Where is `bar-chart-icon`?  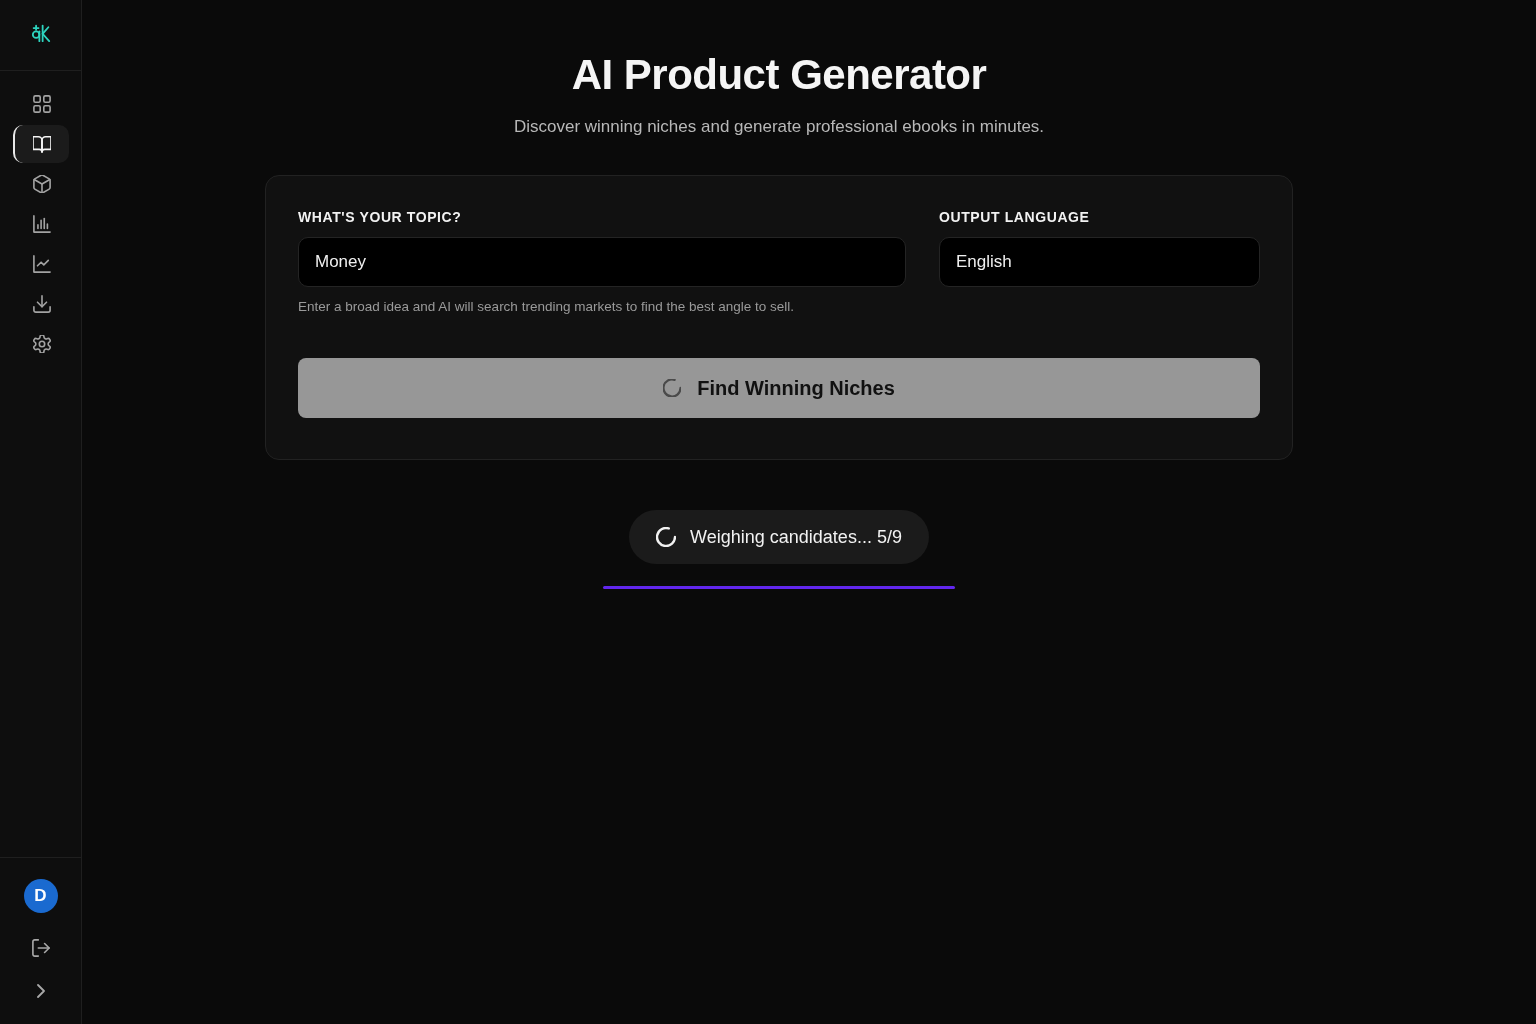 bar-chart-icon is located at coordinates (41, 224).